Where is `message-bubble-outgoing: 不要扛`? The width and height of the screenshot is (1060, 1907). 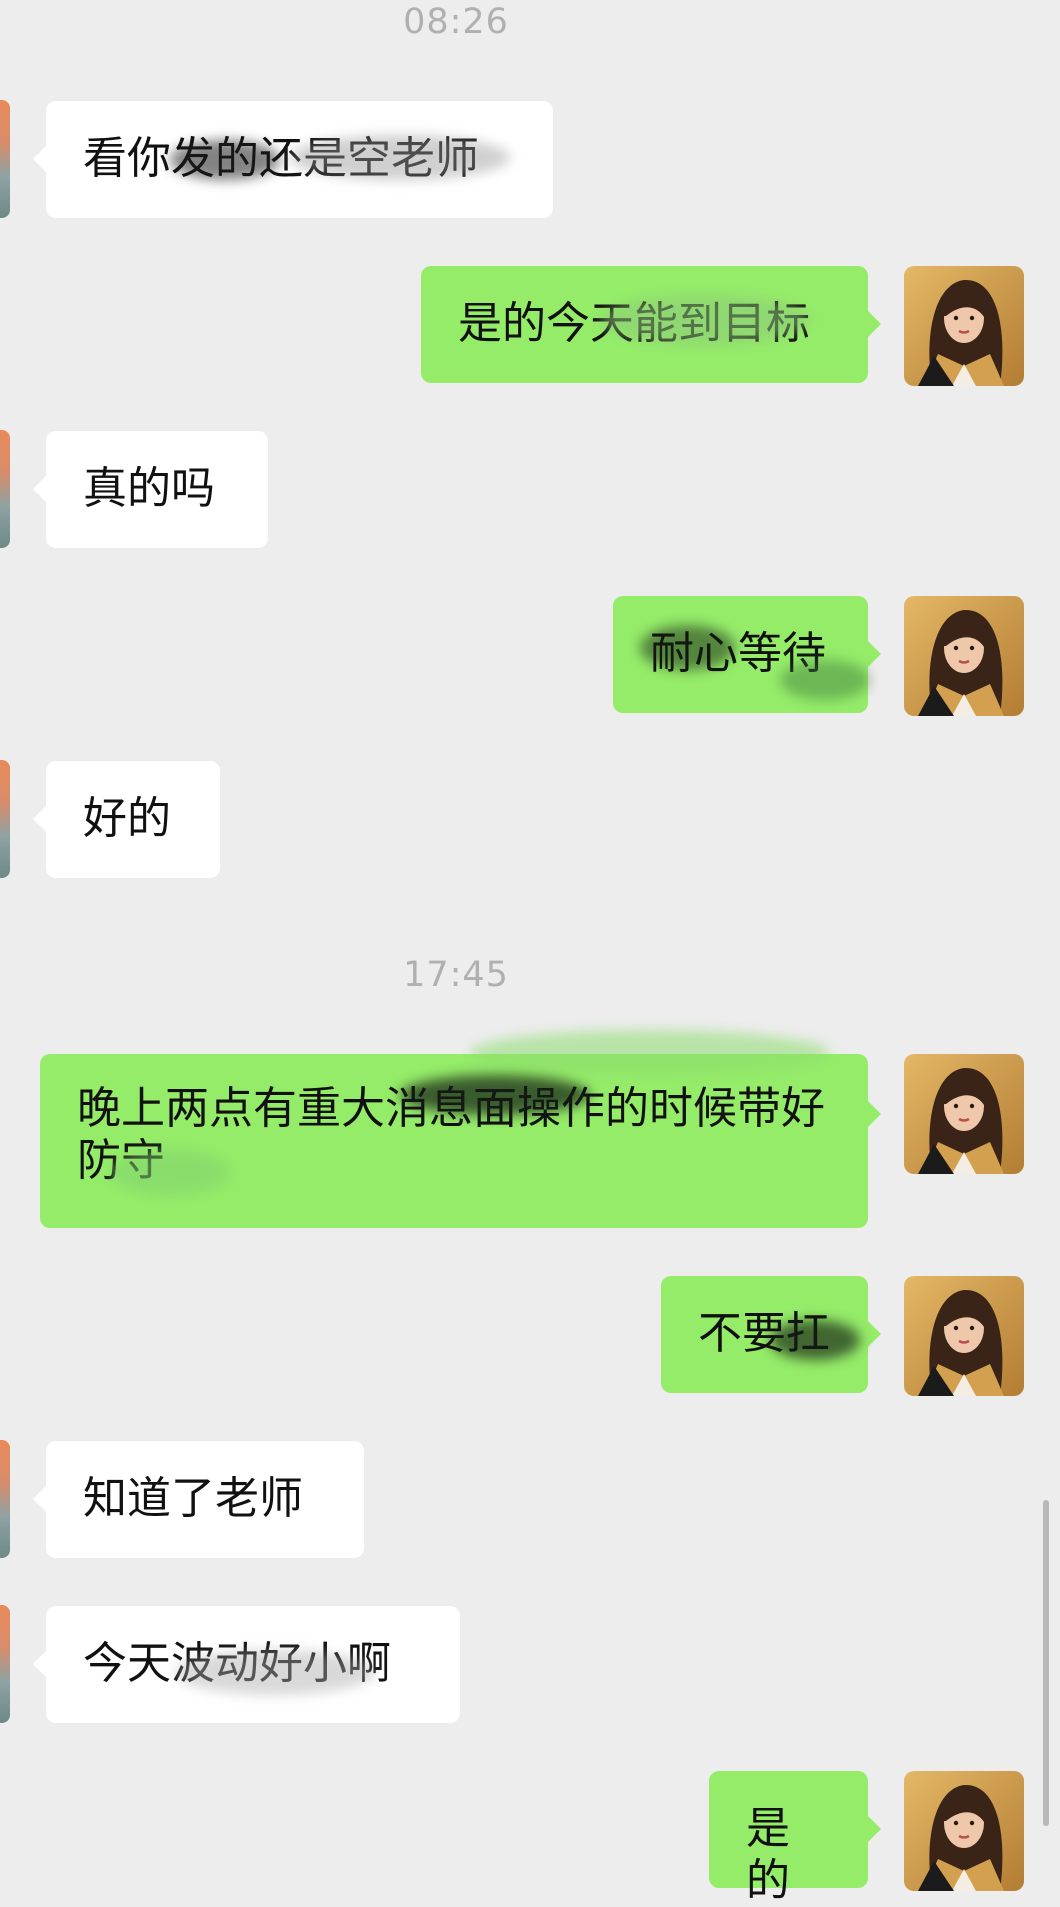
message-bubble-outgoing: 不要扛 is located at coordinates (764, 1334).